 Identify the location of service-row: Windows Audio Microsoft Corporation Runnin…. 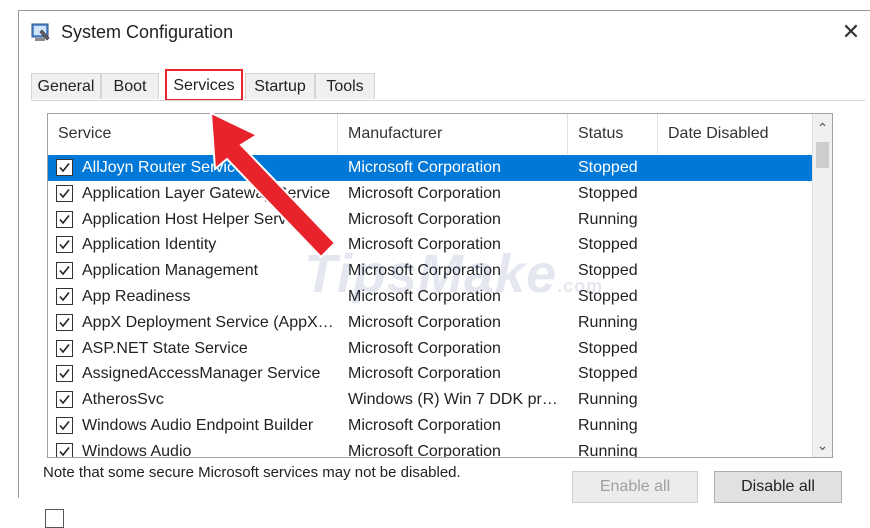
(431, 448).